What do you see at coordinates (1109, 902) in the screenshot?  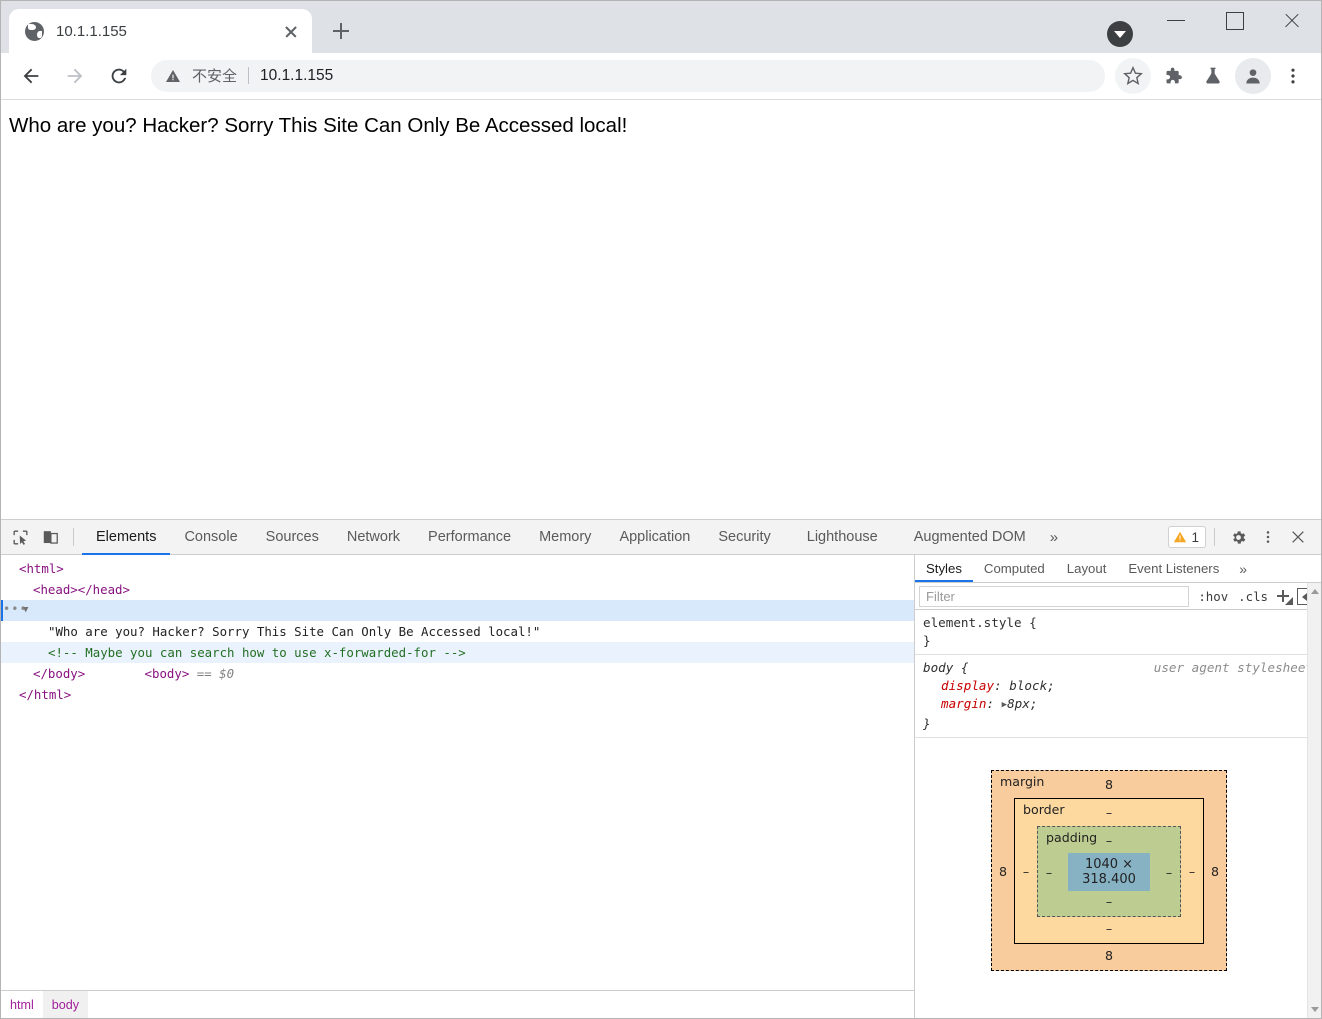 I see `padding-bottom-value: –` at bounding box center [1109, 902].